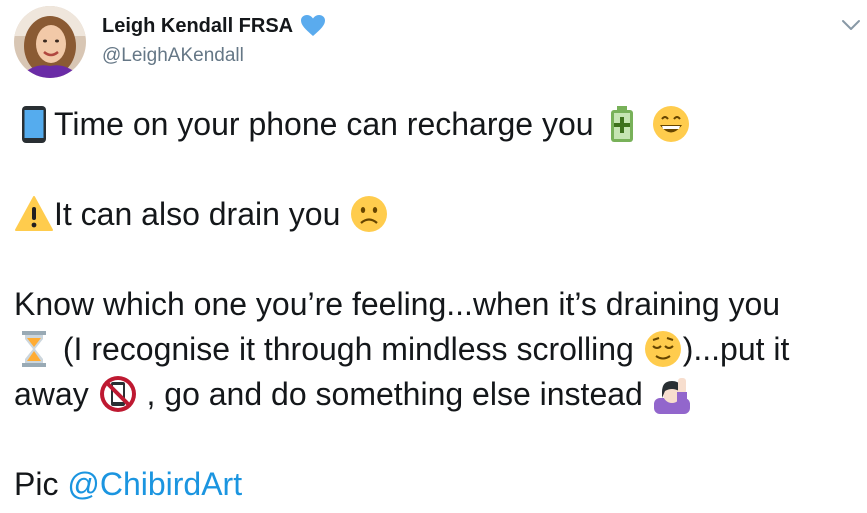 This screenshot has width=867, height=513. What do you see at coordinates (197, 26) in the screenshot?
I see `author-display-name: Leigh Kendall FRSA` at bounding box center [197, 26].